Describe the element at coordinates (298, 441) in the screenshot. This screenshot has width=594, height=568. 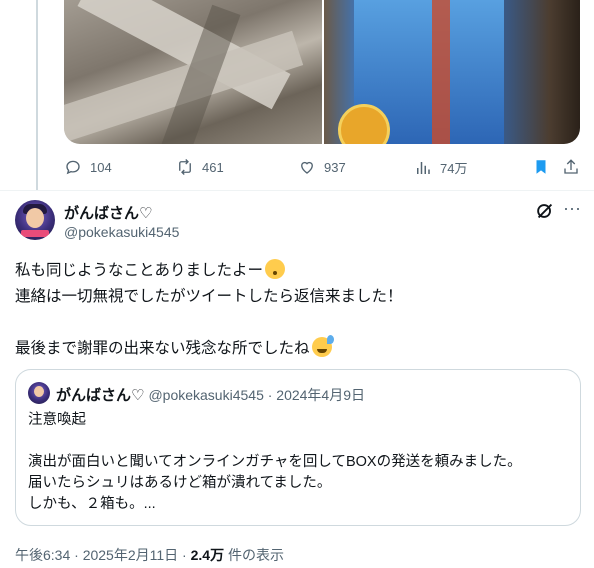
I see `quoted-line` at that location.